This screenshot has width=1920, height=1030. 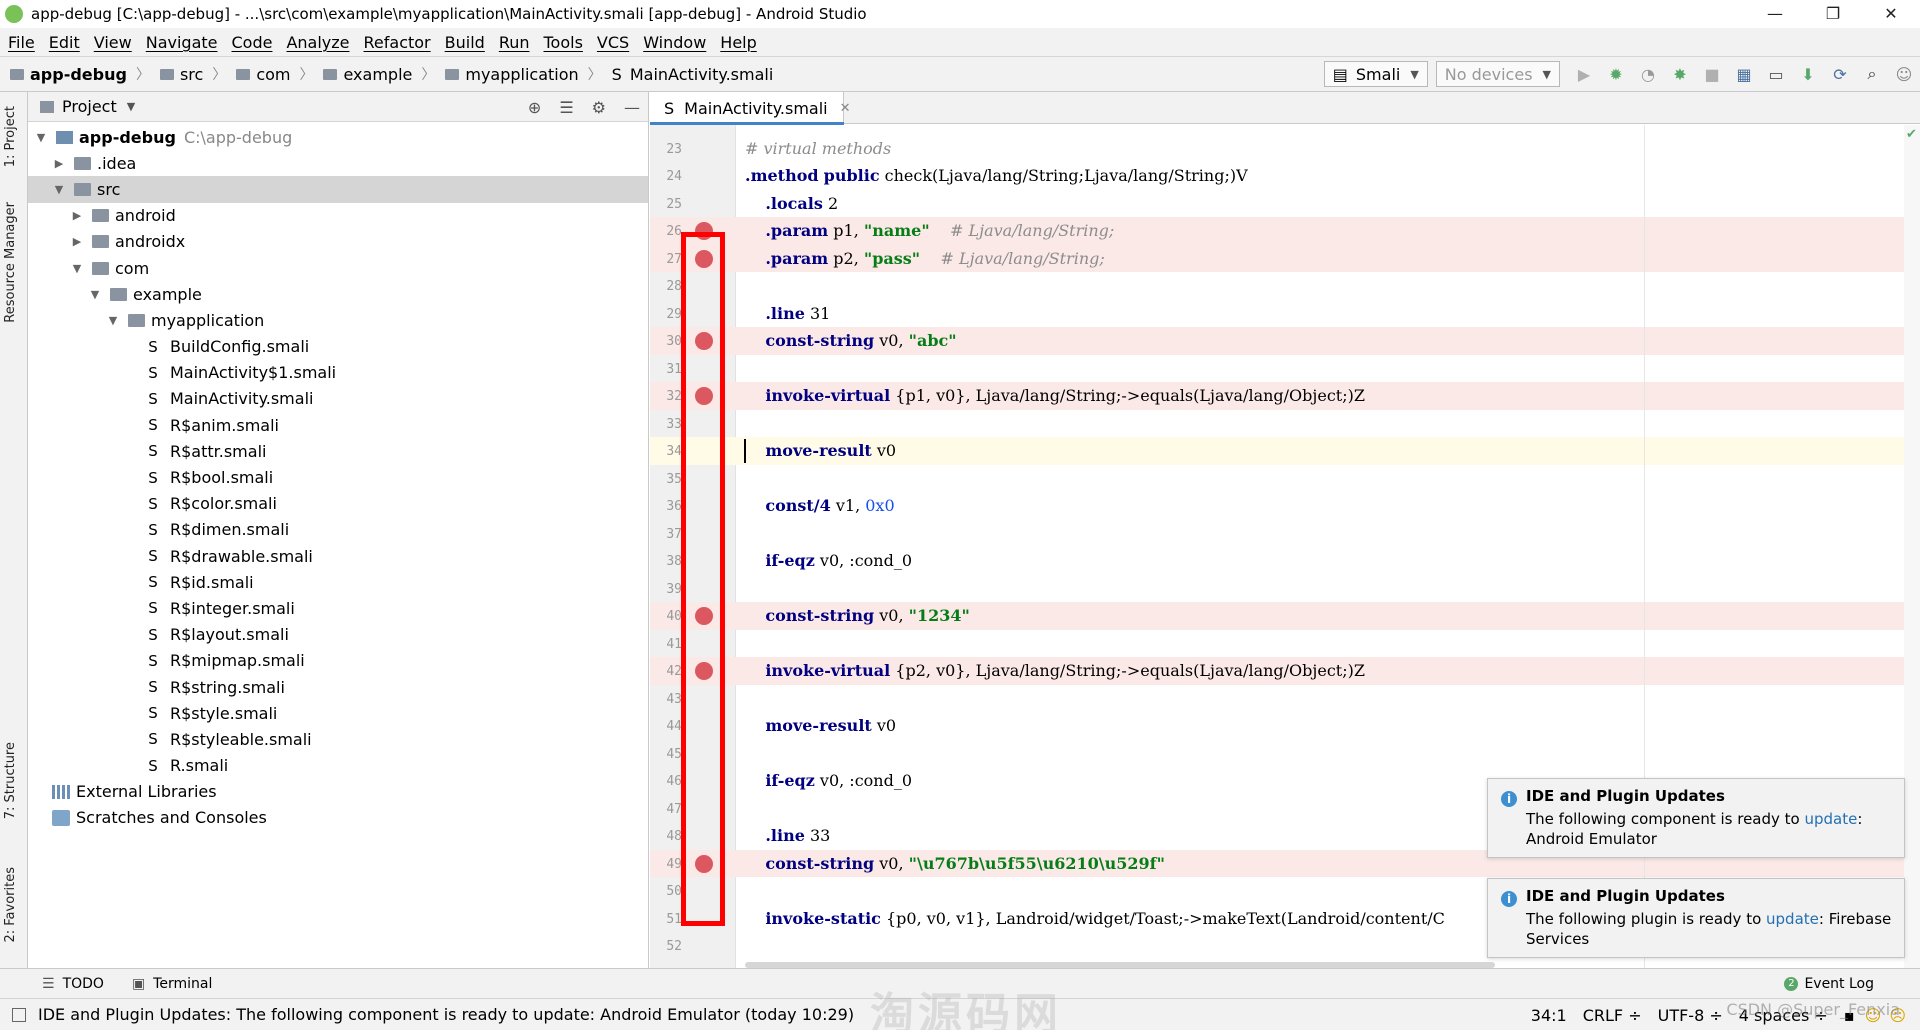 I want to click on line-number: 24, so click(x=666, y=176).